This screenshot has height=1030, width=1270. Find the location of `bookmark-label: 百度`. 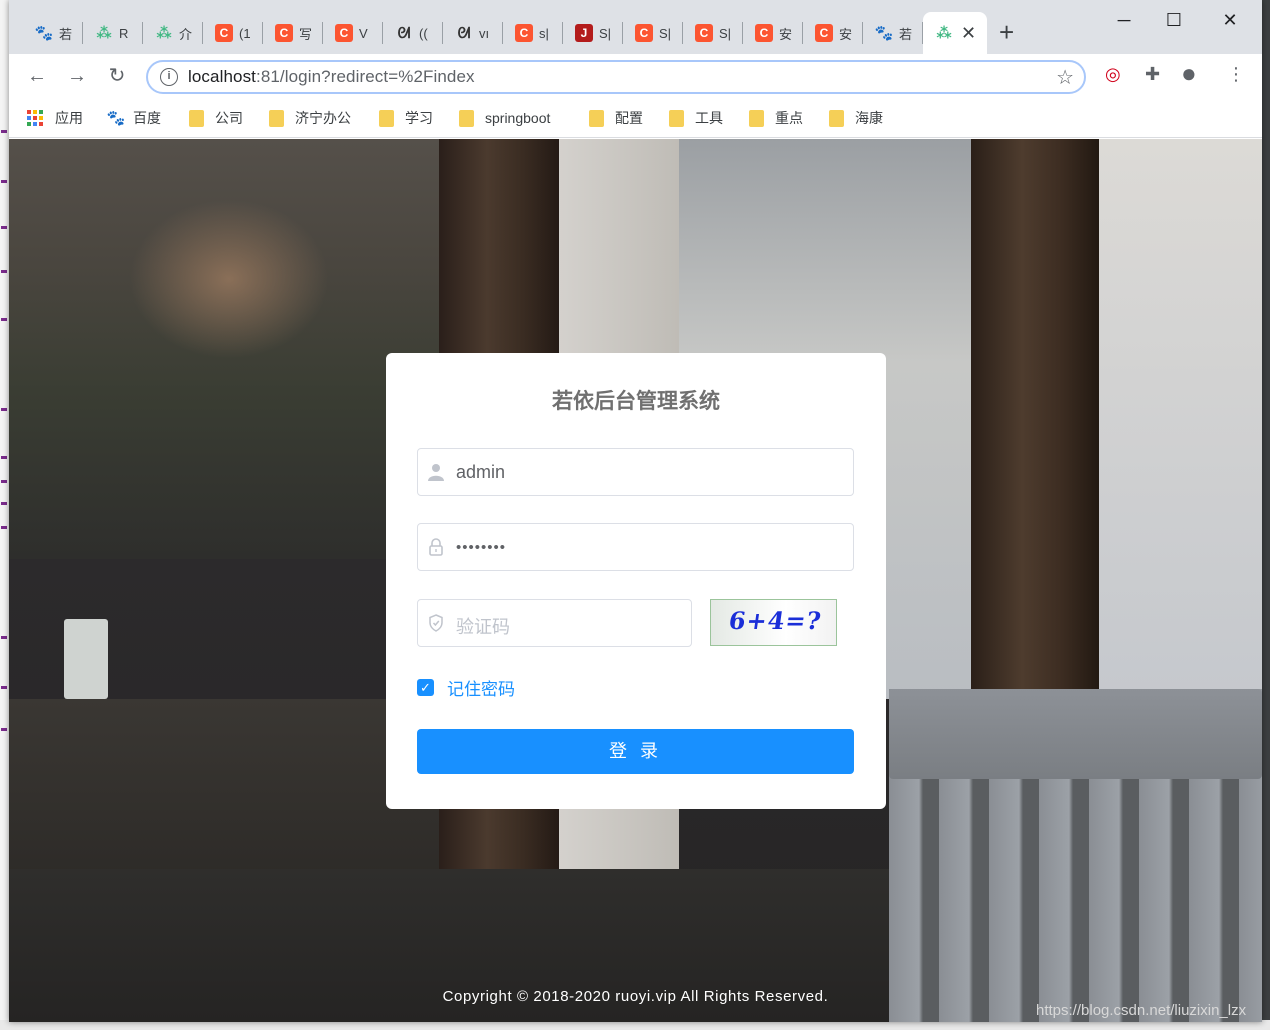

bookmark-label: 百度 is located at coordinates (147, 118).